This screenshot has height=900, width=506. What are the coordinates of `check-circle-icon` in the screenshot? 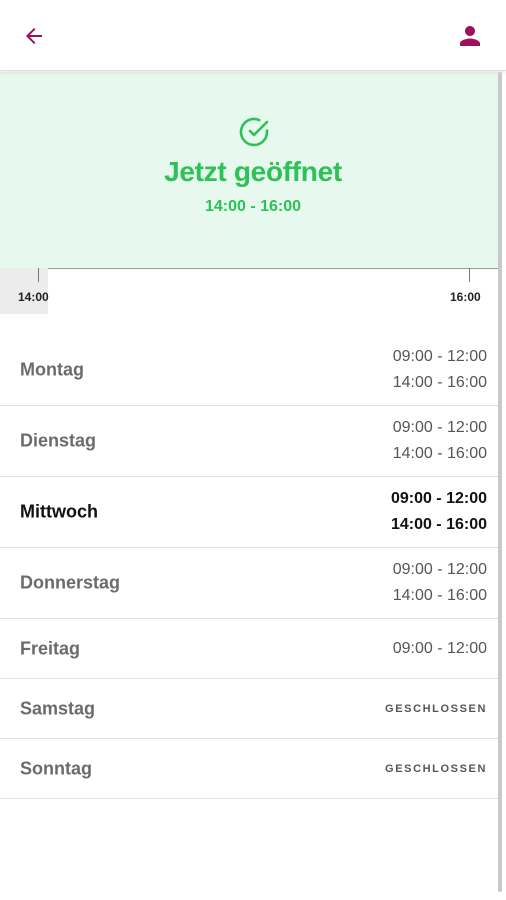 It's located at (254, 132).